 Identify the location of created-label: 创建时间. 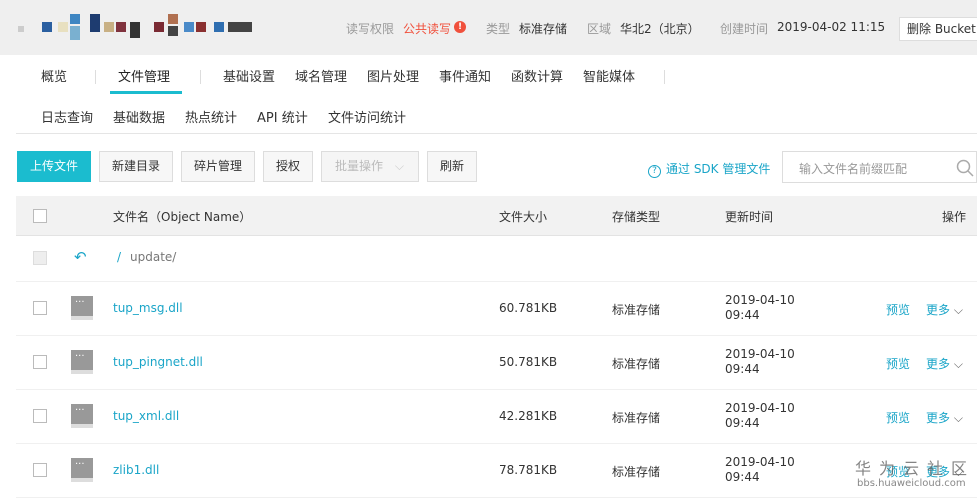
(744, 29).